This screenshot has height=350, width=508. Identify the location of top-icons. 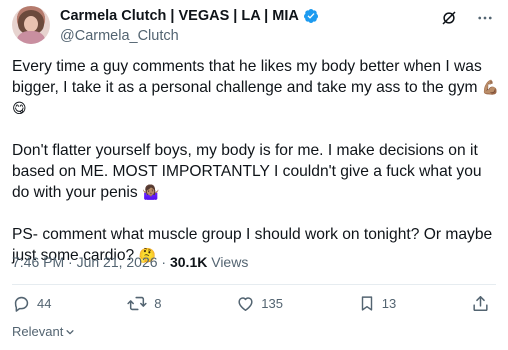
(467, 18).